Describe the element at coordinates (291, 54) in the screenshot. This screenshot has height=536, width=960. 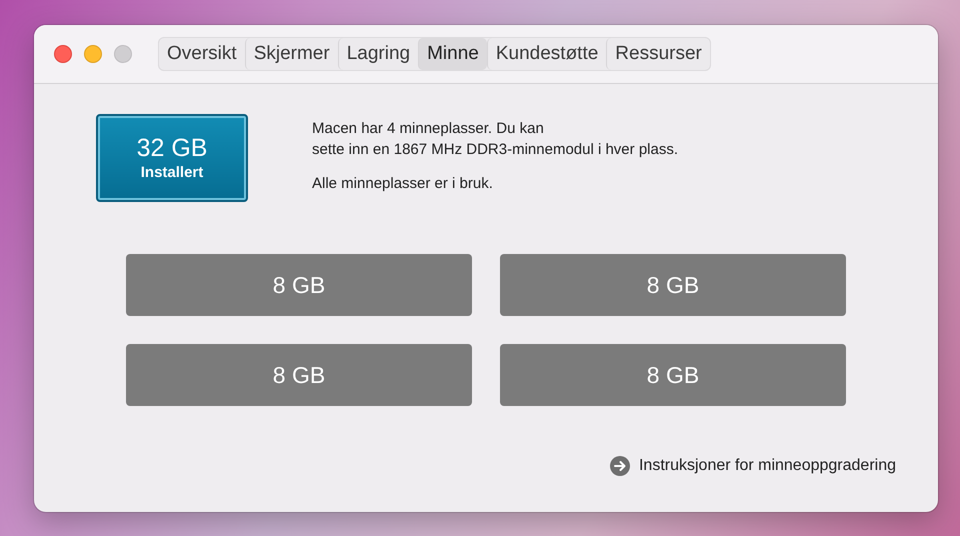
I see `tab: Skjermer` at that location.